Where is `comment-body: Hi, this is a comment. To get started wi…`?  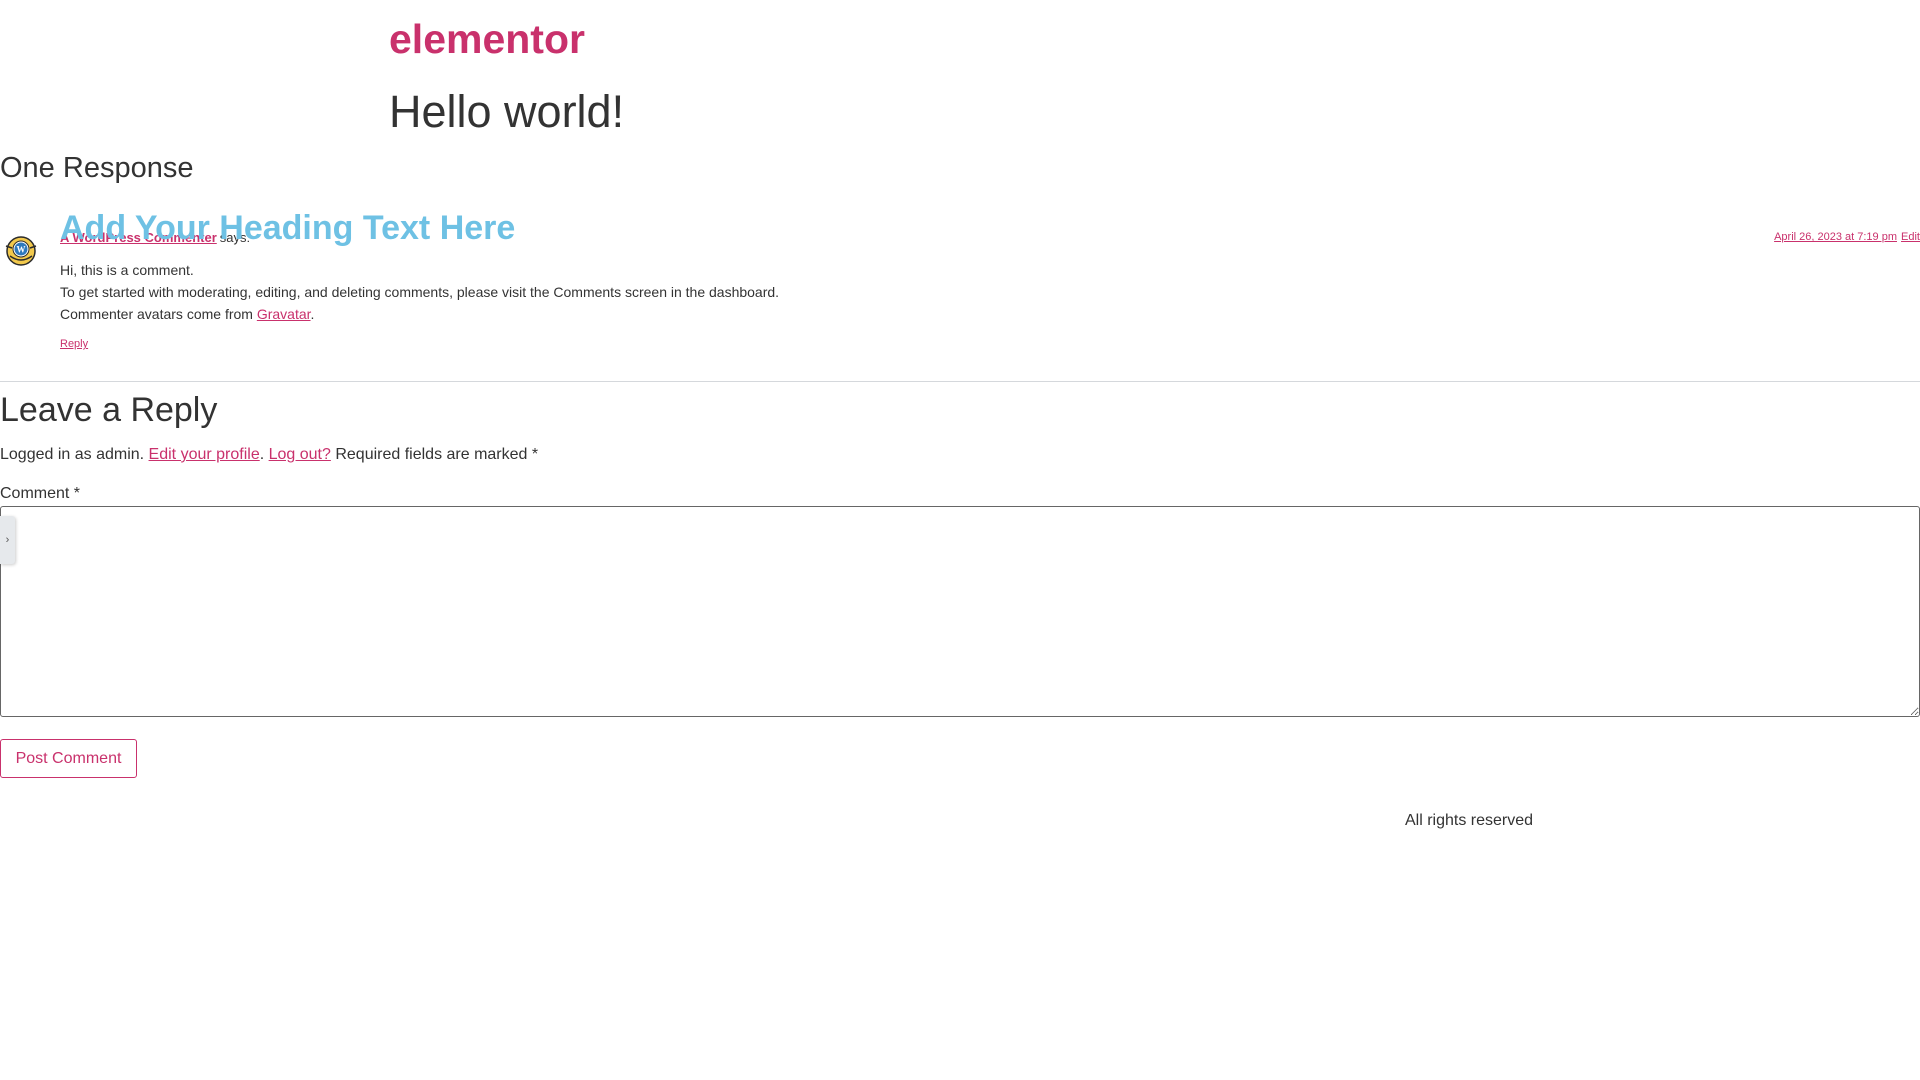 comment-body: Hi, this is a comment. To get started wi… is located at coordinates (419, 292).